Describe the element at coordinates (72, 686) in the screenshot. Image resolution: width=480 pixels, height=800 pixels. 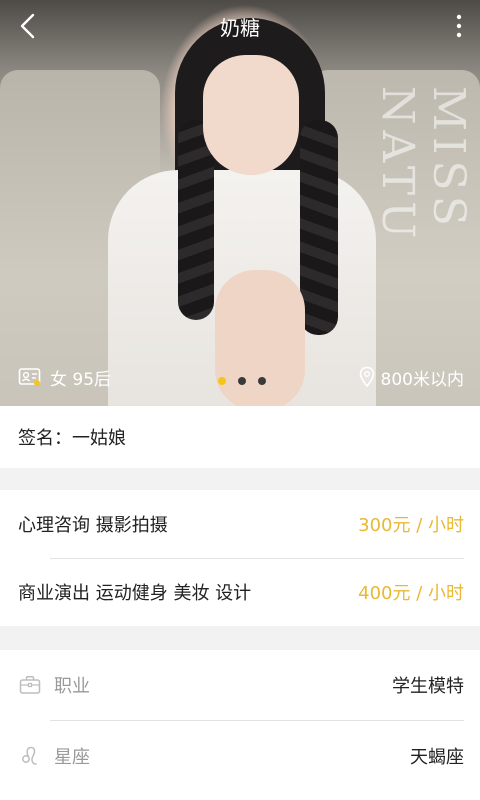
I see `detail-label: 职业` at that location.